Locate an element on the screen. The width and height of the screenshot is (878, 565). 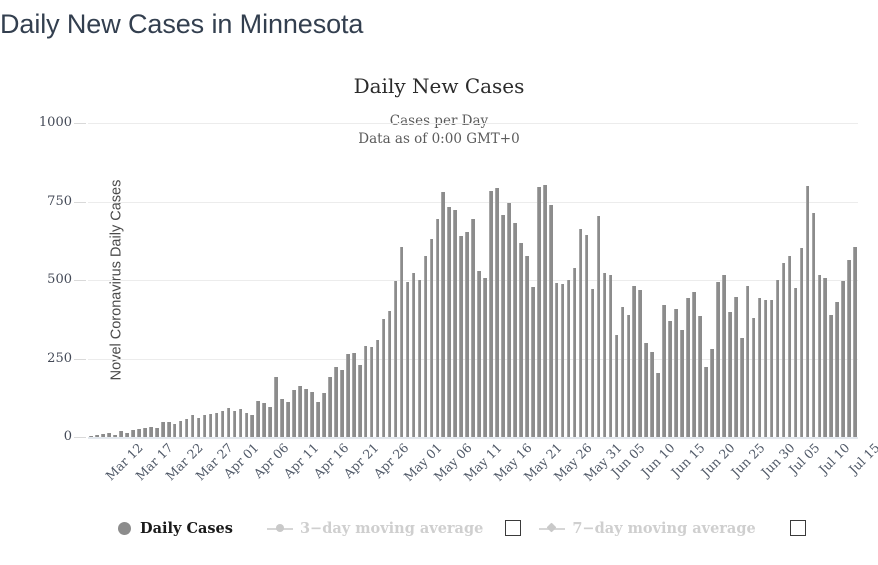
checkbox-3-day-moving-average is located at coordinates (513, 528).